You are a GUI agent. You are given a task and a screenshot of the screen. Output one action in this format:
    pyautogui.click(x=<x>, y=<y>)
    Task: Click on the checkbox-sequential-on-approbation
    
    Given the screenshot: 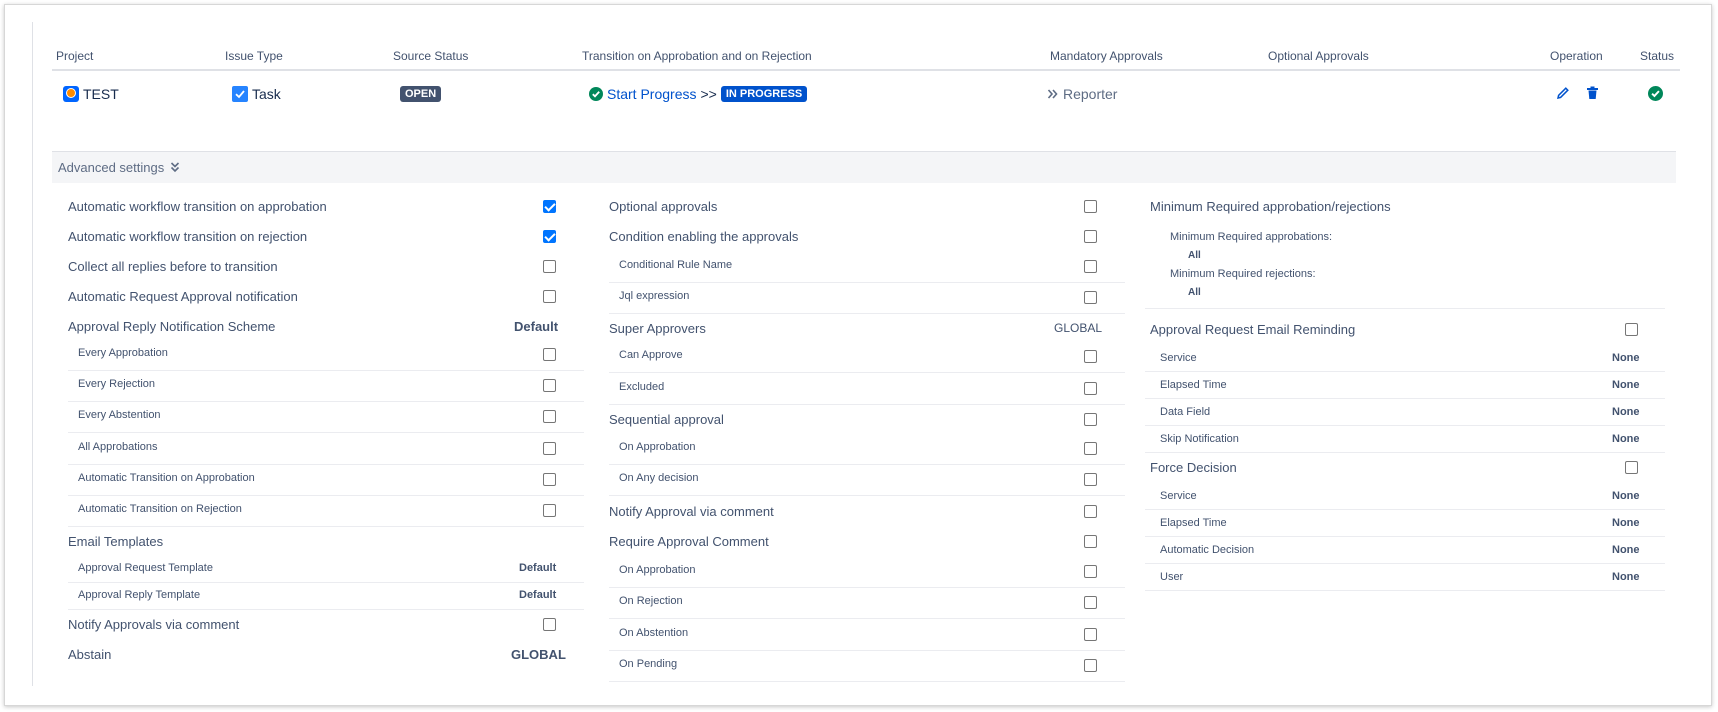 What is the action you would take?
    pyautogui.click(x=1090, y=448)
    